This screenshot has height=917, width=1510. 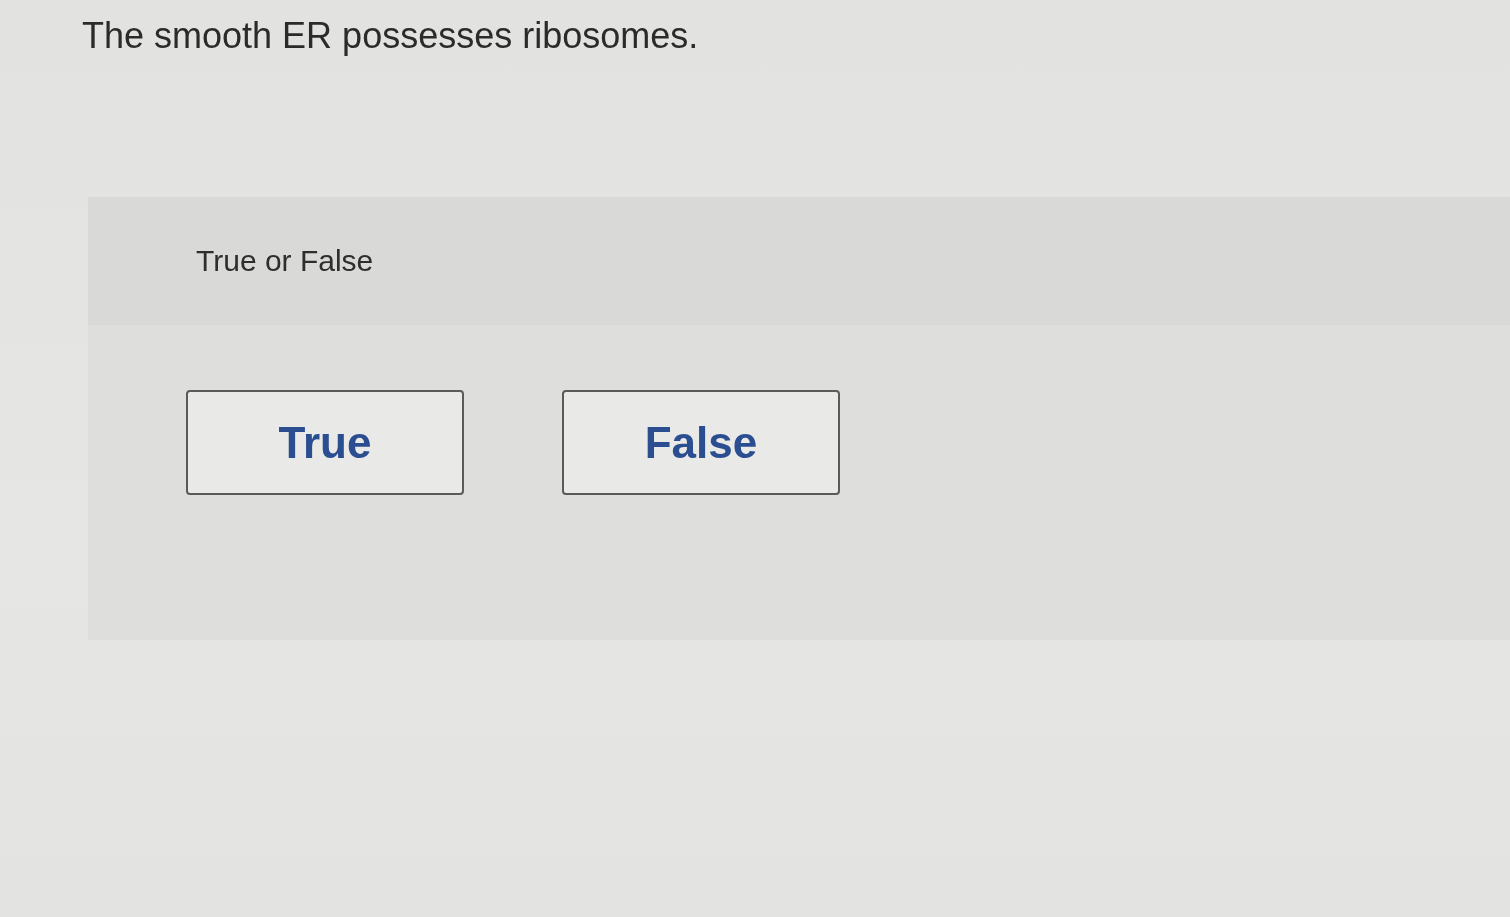 What do you see at coordinates (285, 261) in the screenshot?
I see `prompt-text: True or False` at bounding box center [285, 261].